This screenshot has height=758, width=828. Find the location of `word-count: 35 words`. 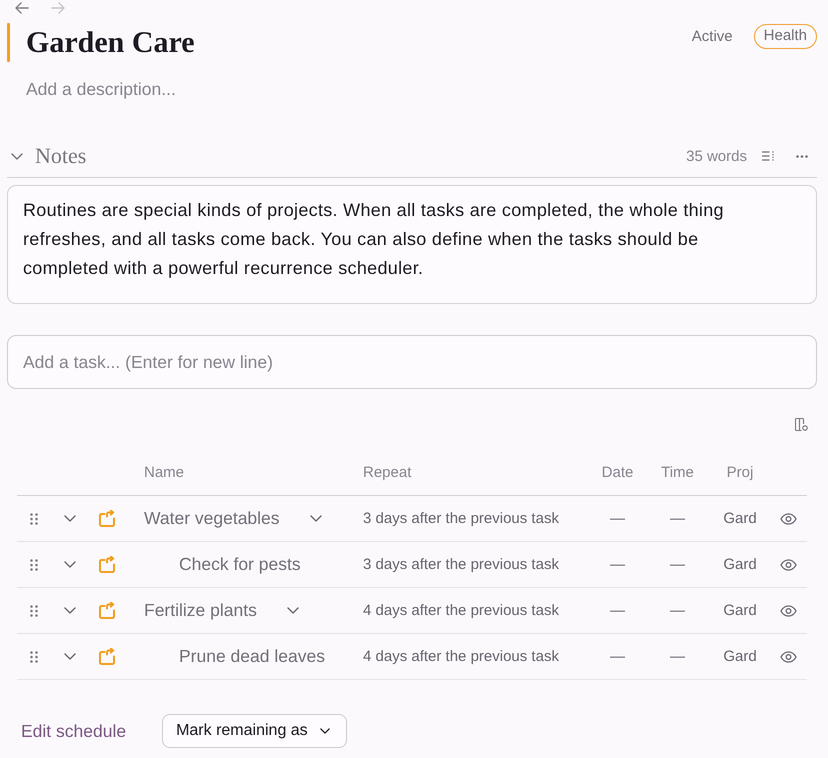

word-count: 35 words is located at coordinates (716, 156).